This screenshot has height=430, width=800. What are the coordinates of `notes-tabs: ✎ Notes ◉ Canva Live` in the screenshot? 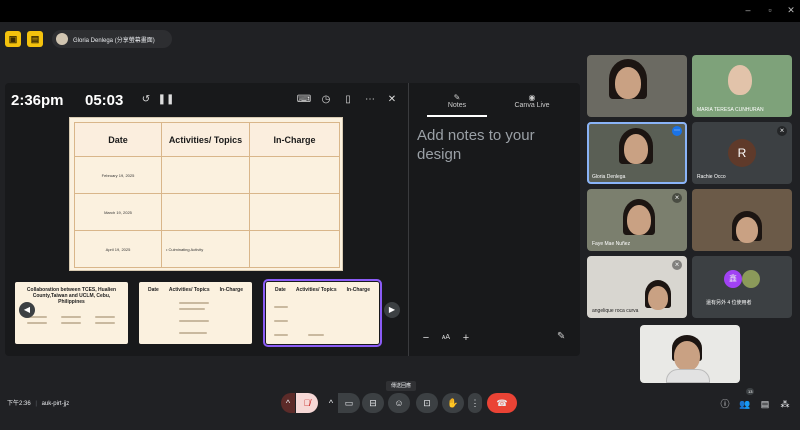 It's located at (497, 100).